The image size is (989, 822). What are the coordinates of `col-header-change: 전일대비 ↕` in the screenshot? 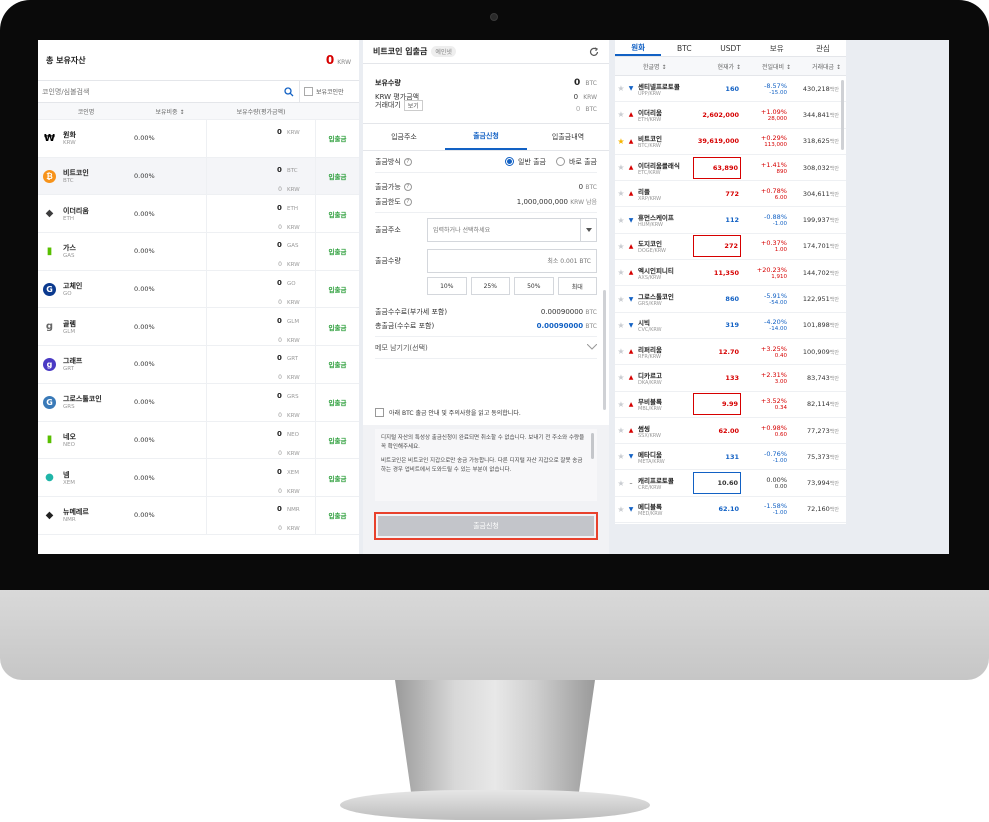 It's located at (766, 66).